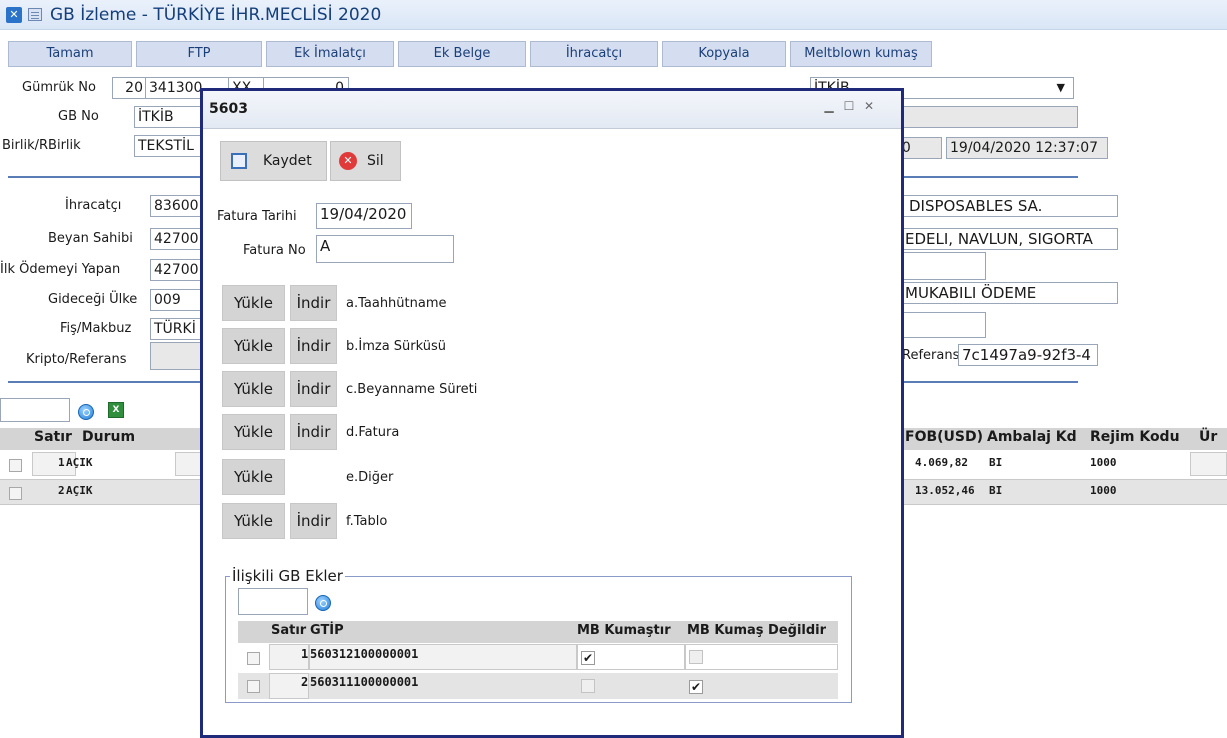  What do you see at coordinates (367, 521) in the screenshot?
I see `doc-label-tablo: f.Tablo` at bounding box center [367, 521].